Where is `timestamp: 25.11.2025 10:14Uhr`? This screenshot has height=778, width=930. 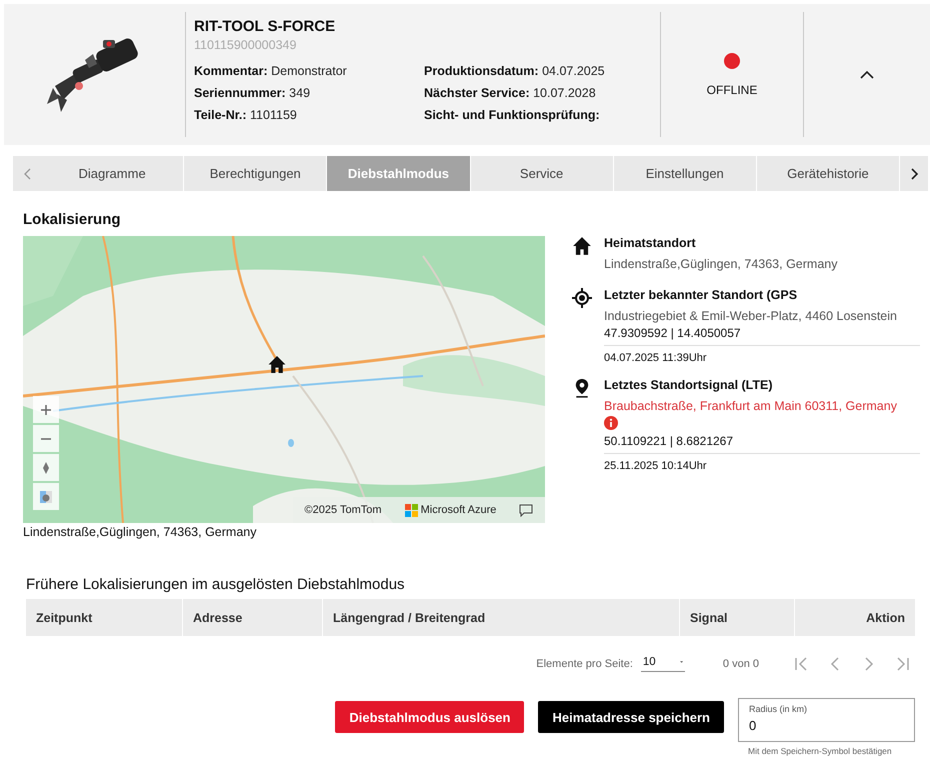 timestamp: 25.11.2025 10:14Uhr is located at coordinates (656, 466).